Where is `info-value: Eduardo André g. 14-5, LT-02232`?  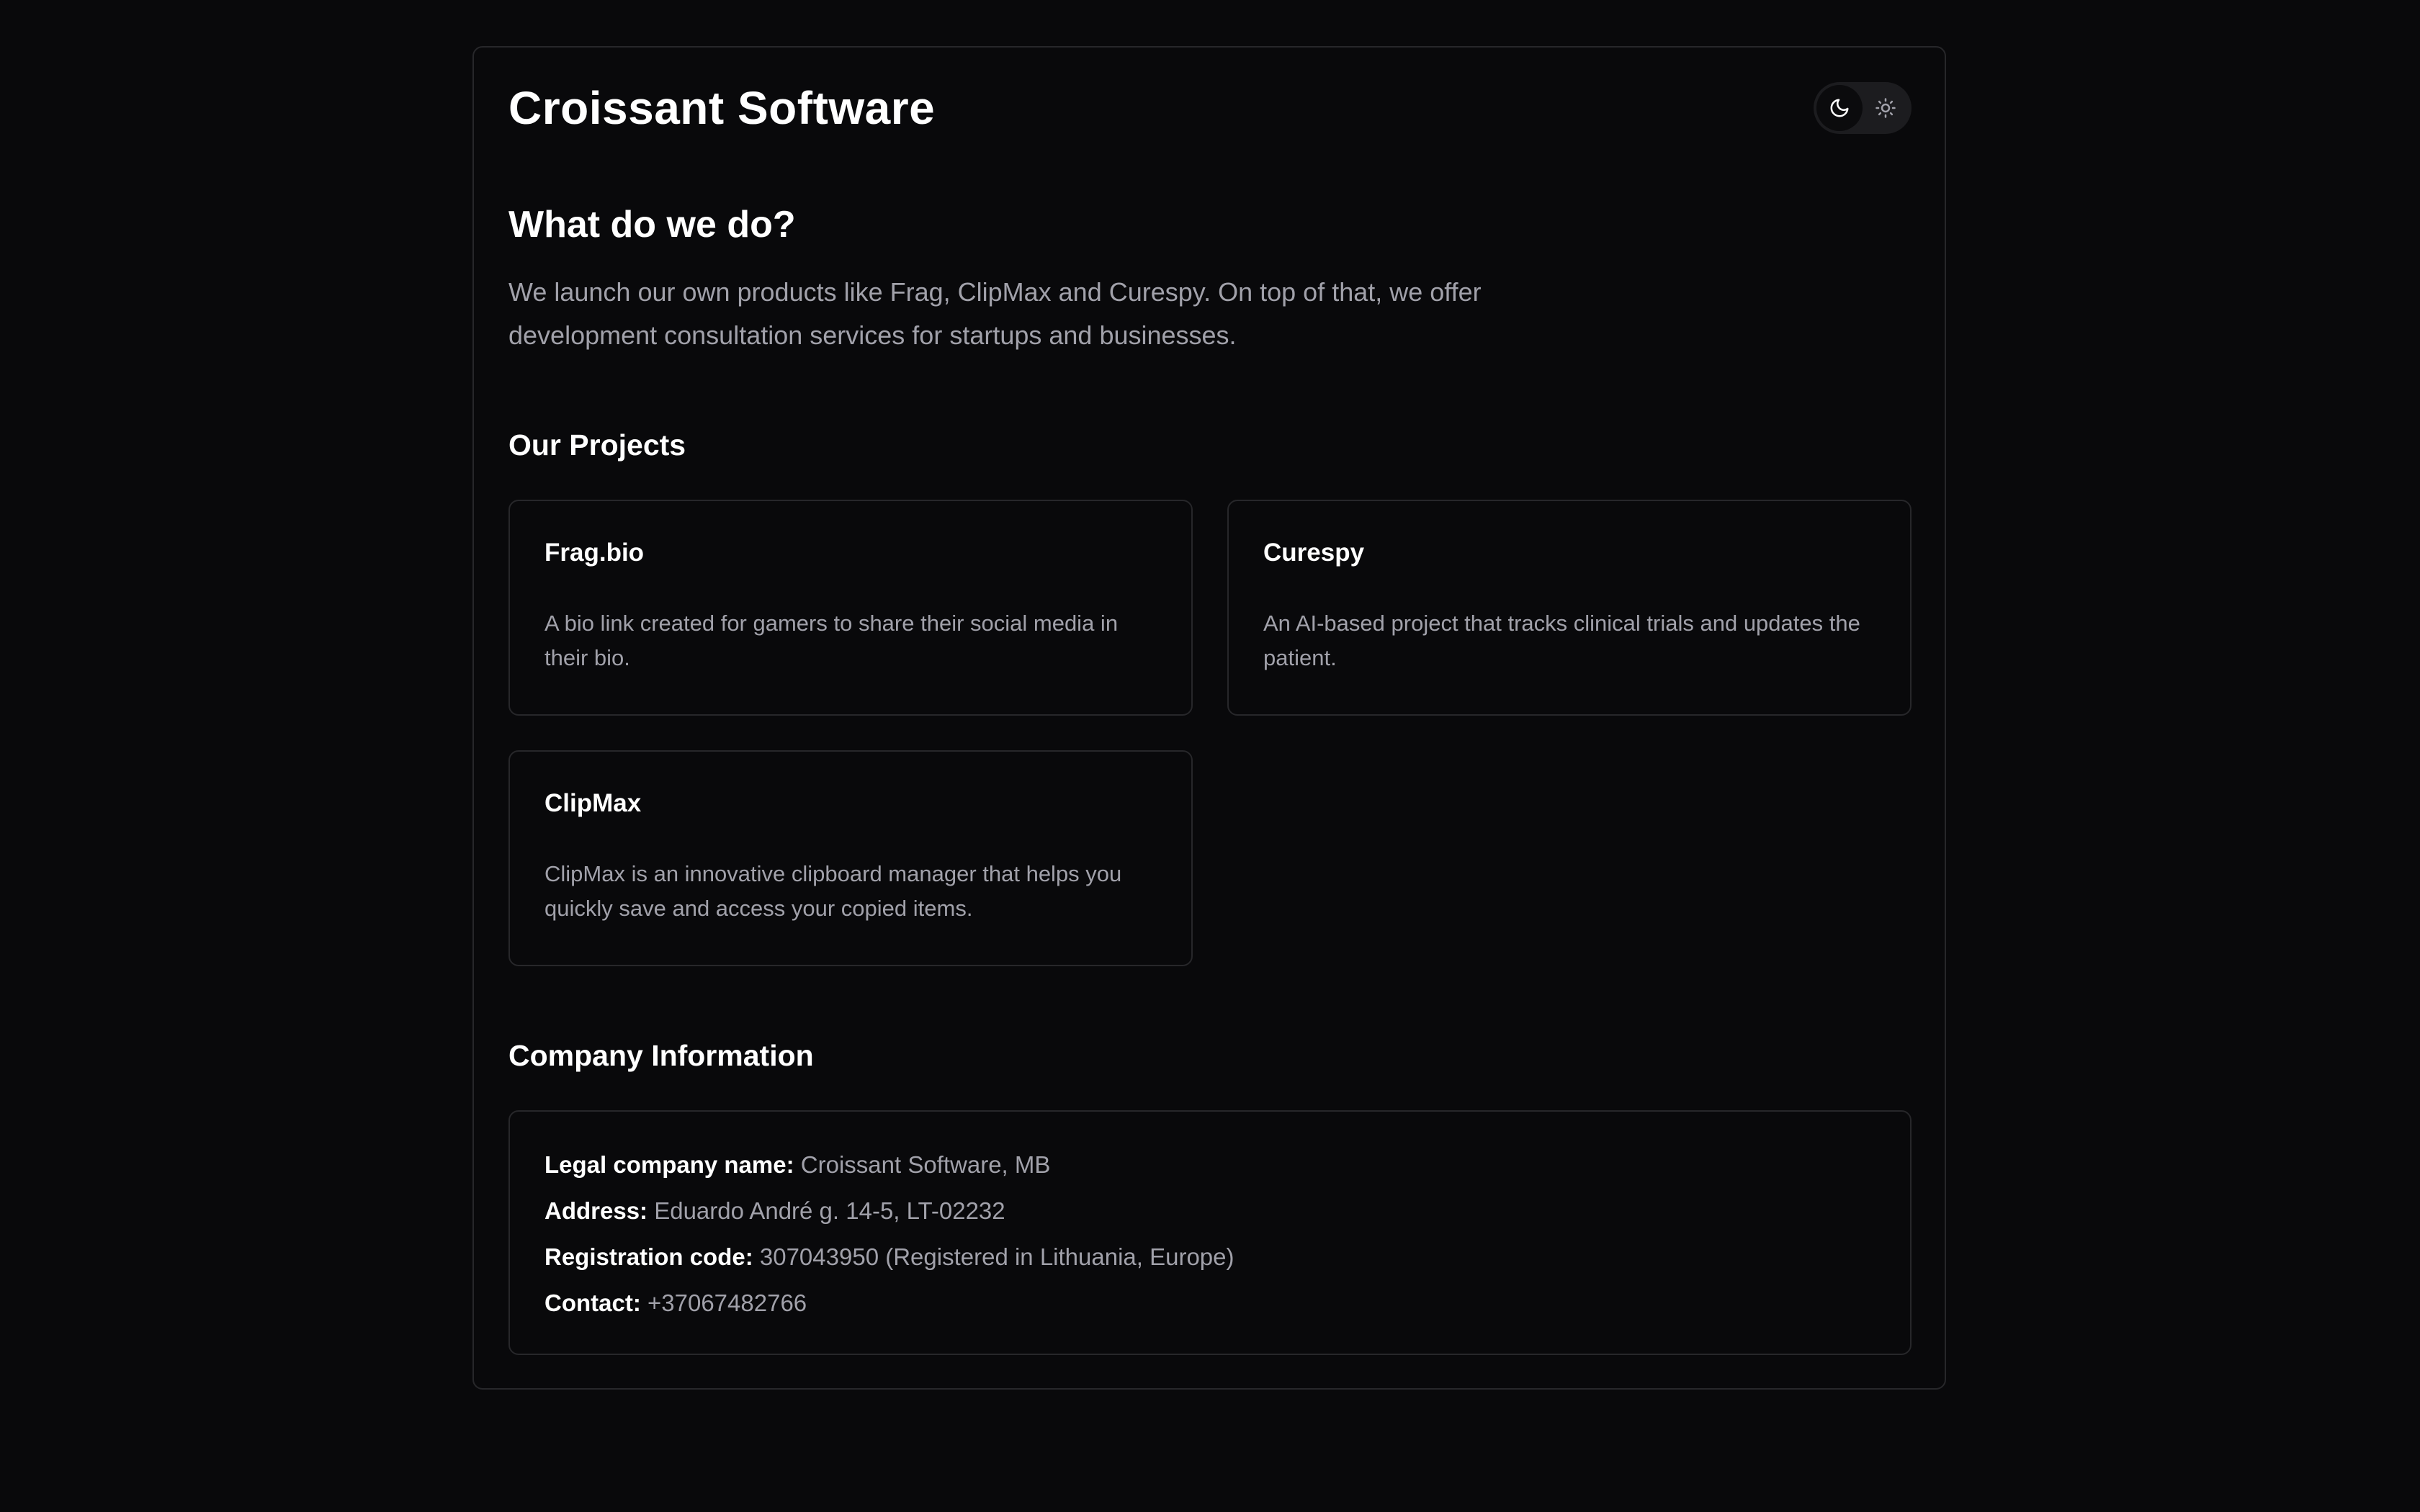
info-value: Eduardo André g. 14-5, LT-02232 is located at coordinates (829, 1210).